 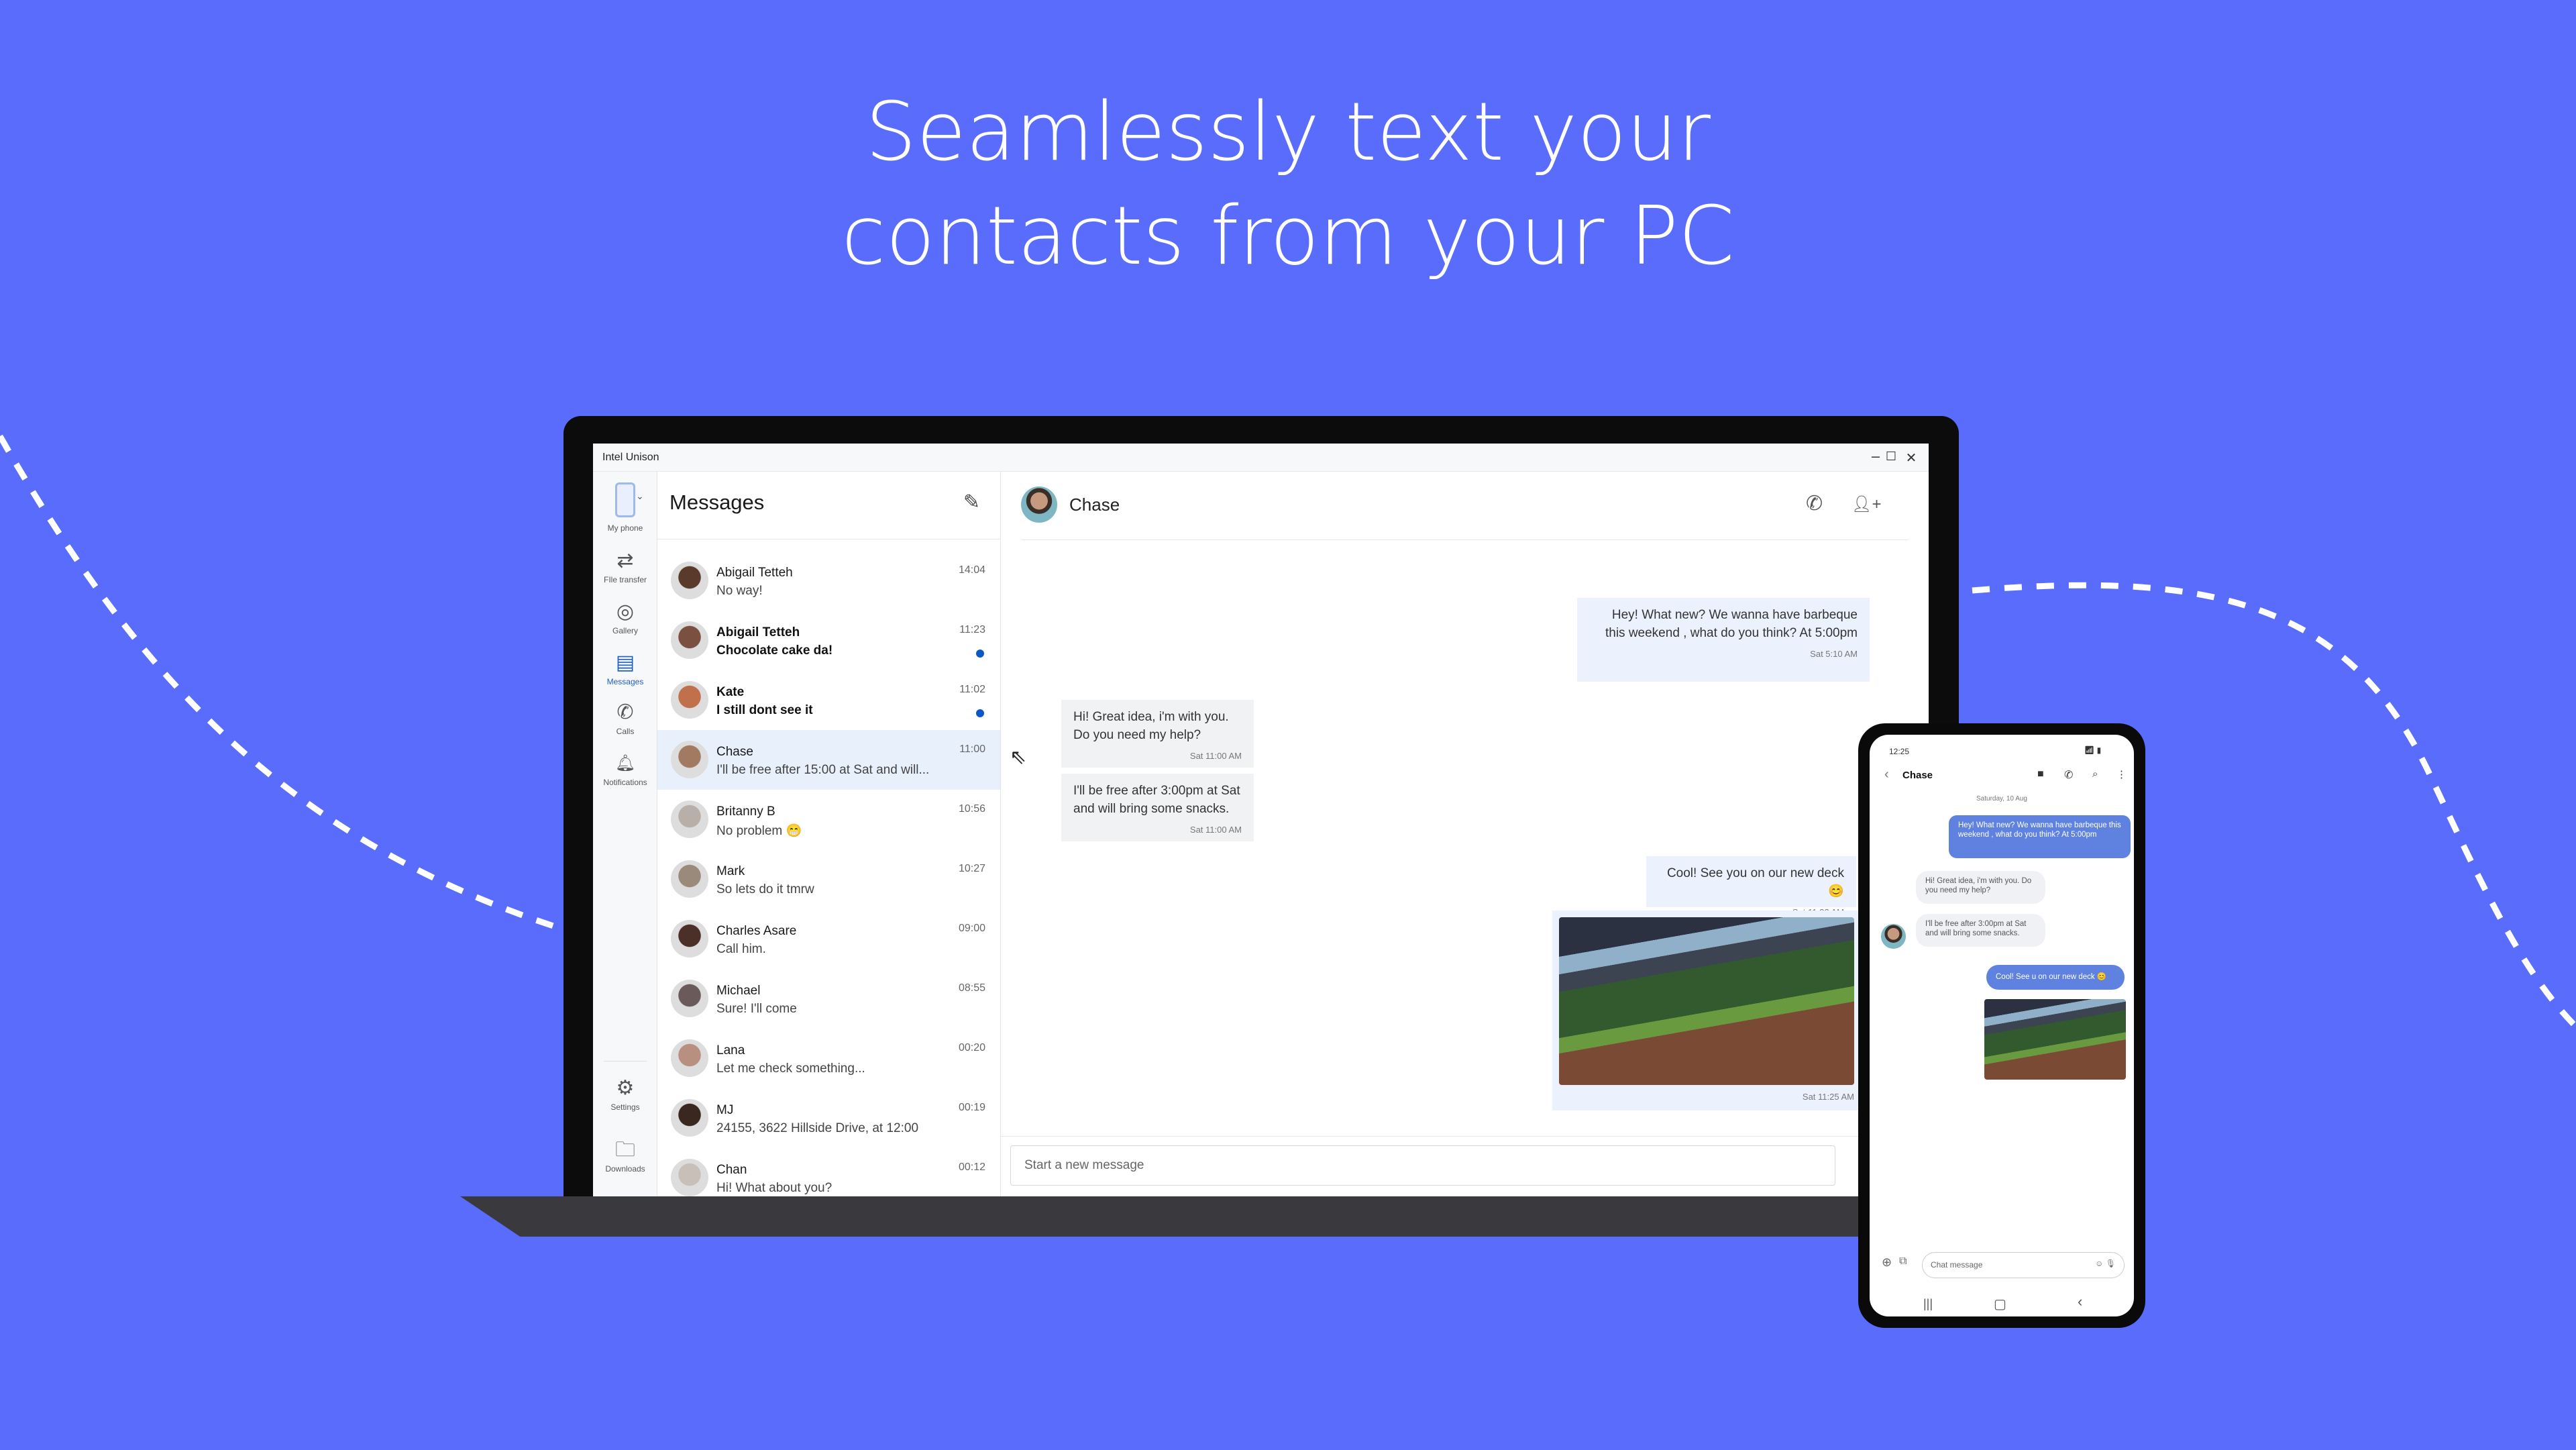 I want to click on video-call-icon: ■, so click(x=2040, y=774).